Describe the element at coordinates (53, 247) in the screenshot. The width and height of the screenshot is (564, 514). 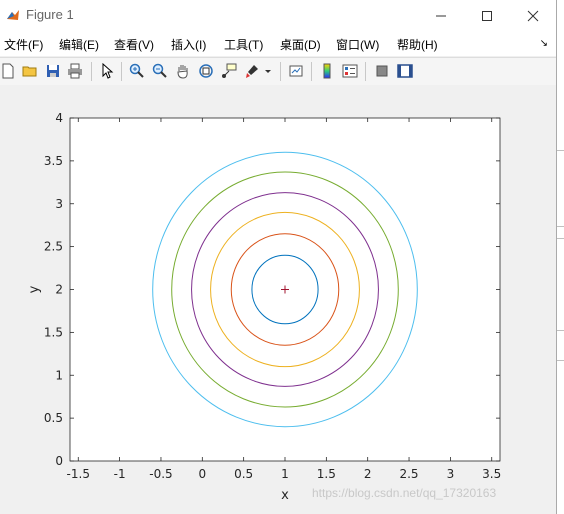
I see `y-tick-label: 2.5` at that location.